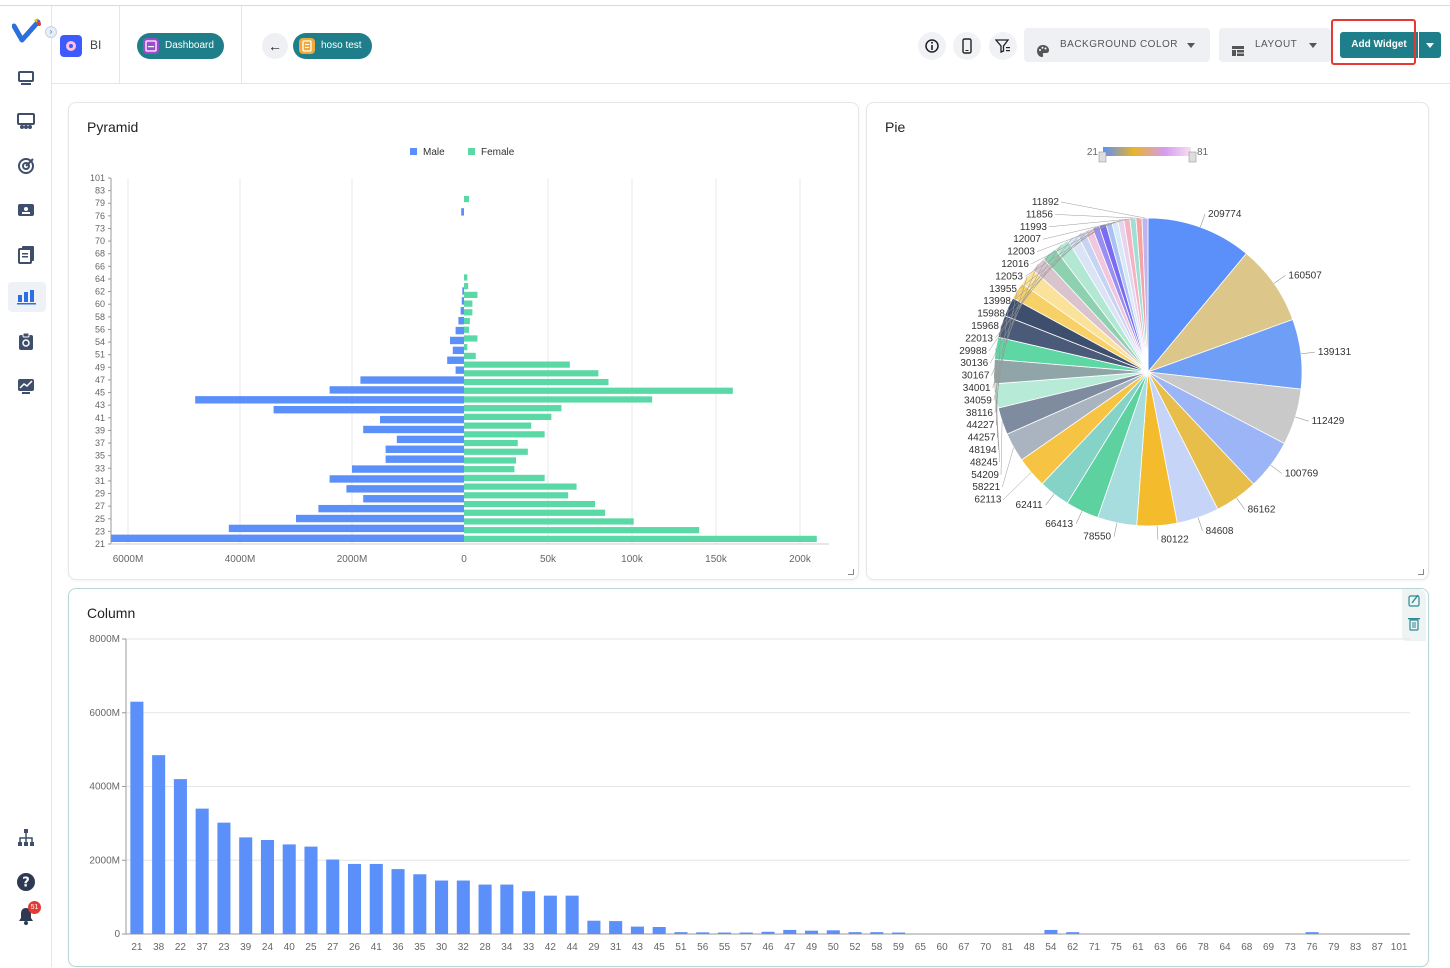  I want to click on x-tick-label: 55, so click(725, 947).